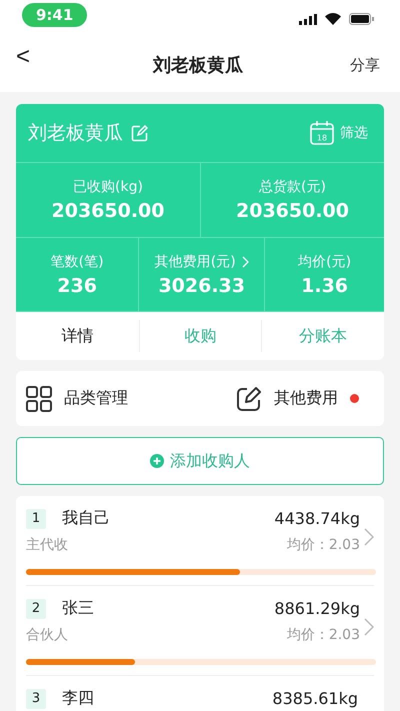 The height and width of the screenshot is (711, 400). I want to click on buyer-row: 2 张三 8861.29kg 合伙人 均价：2.03, so click(200, 631).